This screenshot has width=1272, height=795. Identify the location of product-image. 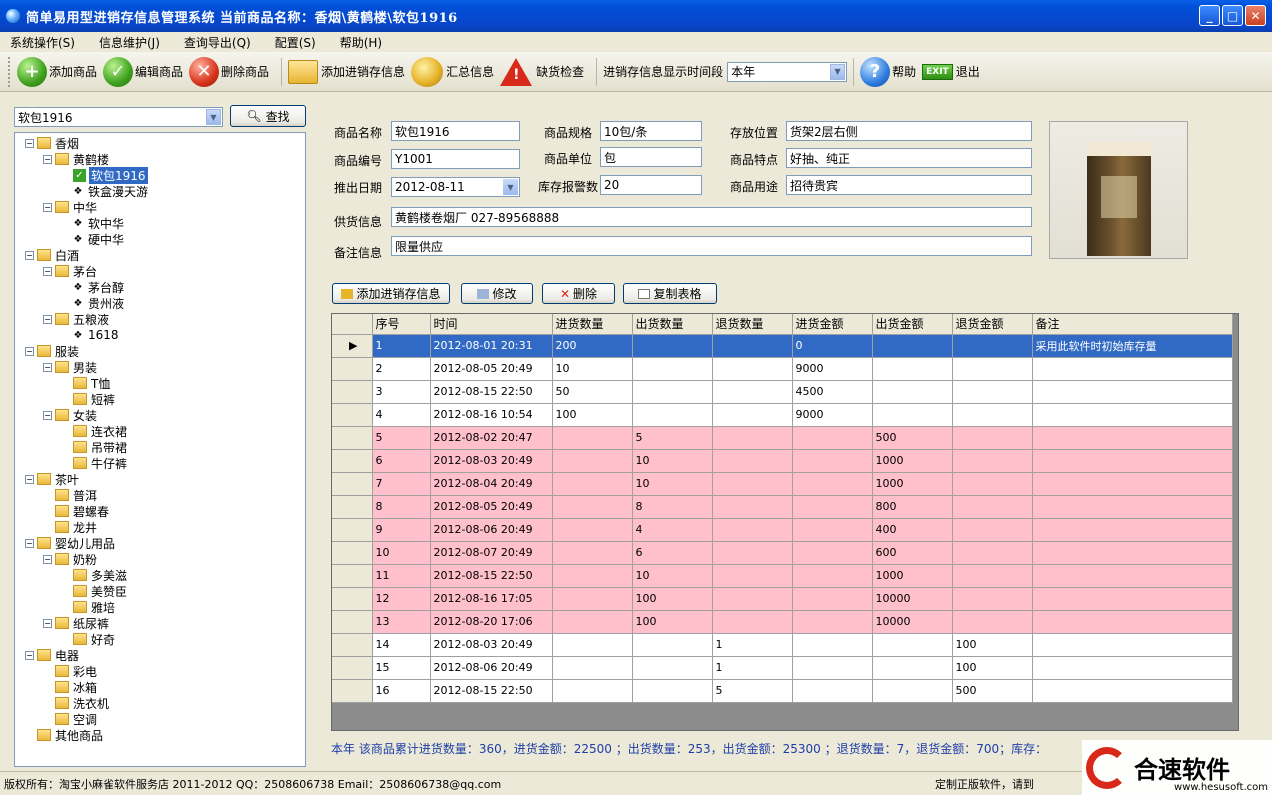
(1118, 190).